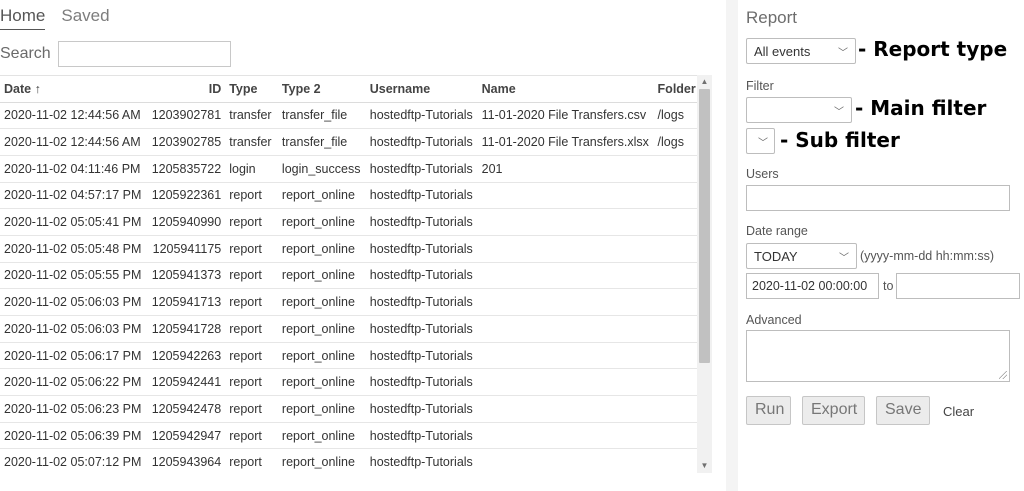  What do you see at coordinates (23, 18) in the screenshot?
I see `tab-home: Home` at bounding box center [23, 18].